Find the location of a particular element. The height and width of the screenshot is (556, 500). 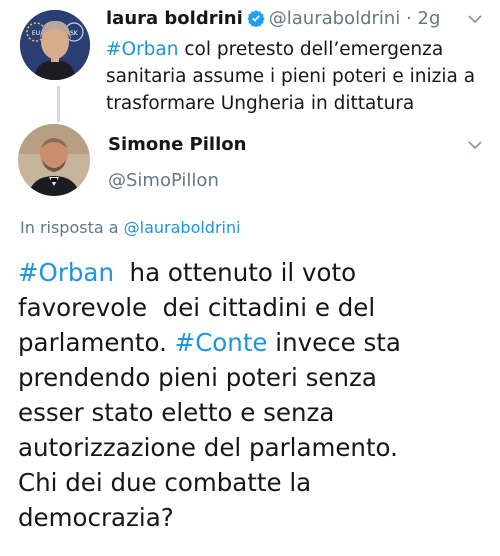

tweet-text-line: Chi dei due combatte la is located at coordinates (165, 482).